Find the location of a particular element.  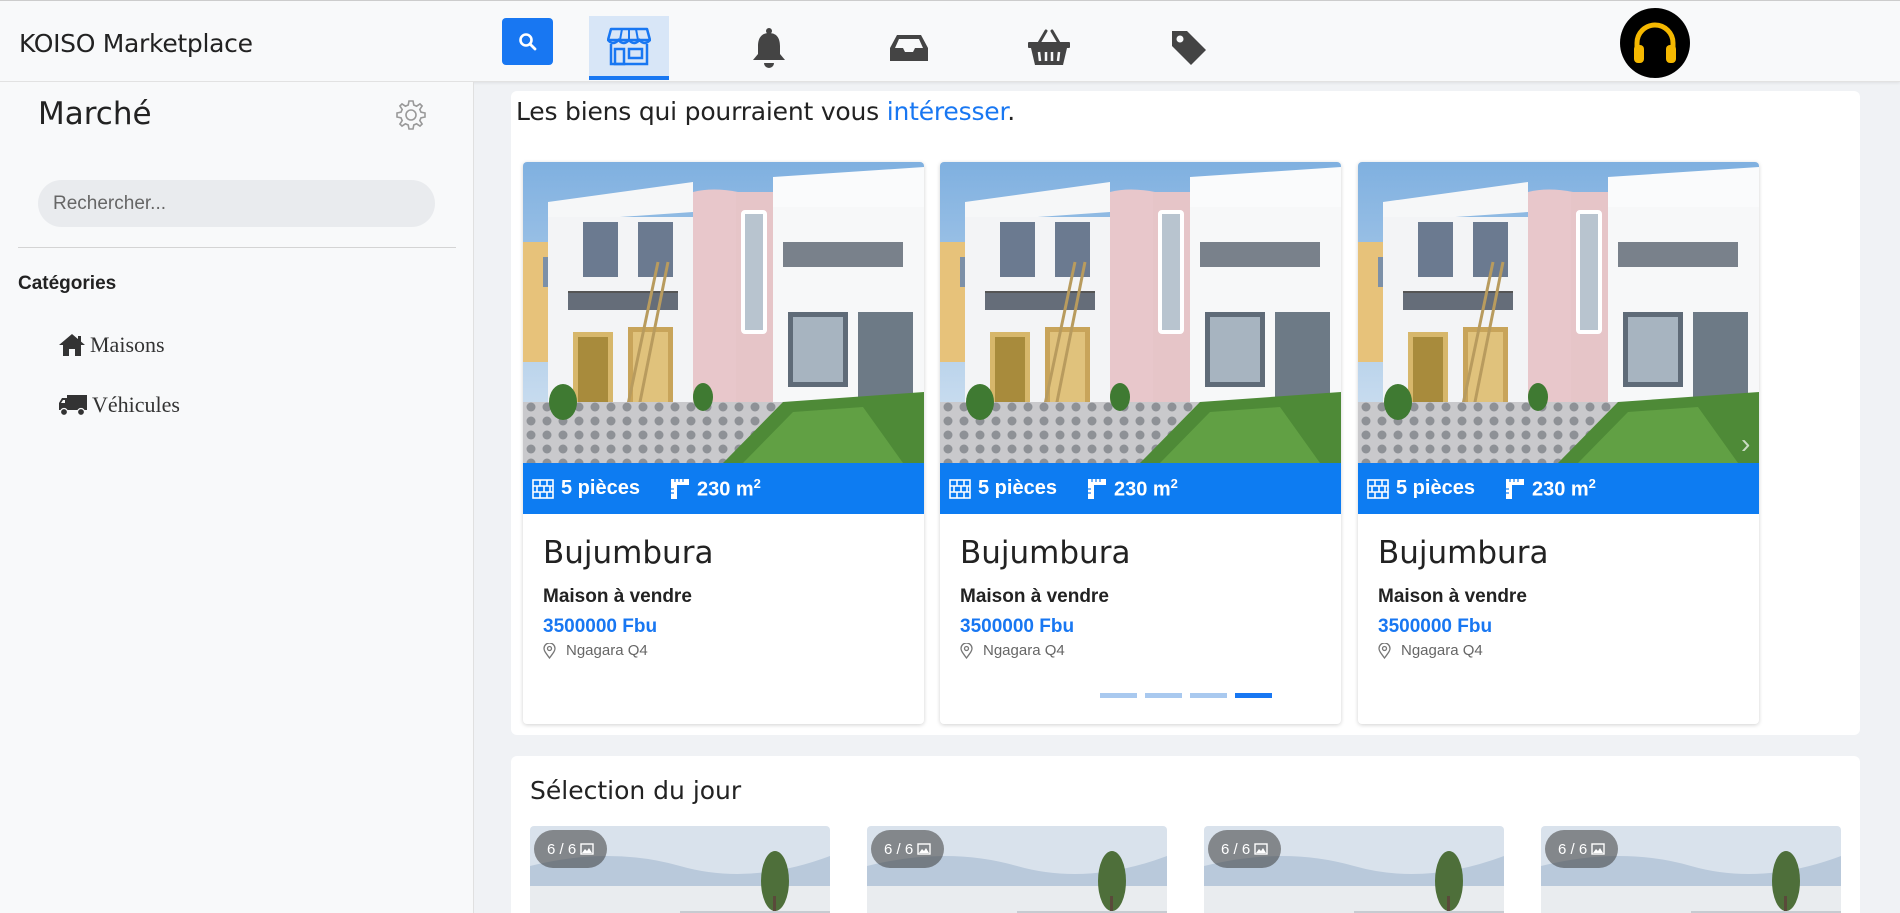

settings-button is located at coordinates (411, 117).